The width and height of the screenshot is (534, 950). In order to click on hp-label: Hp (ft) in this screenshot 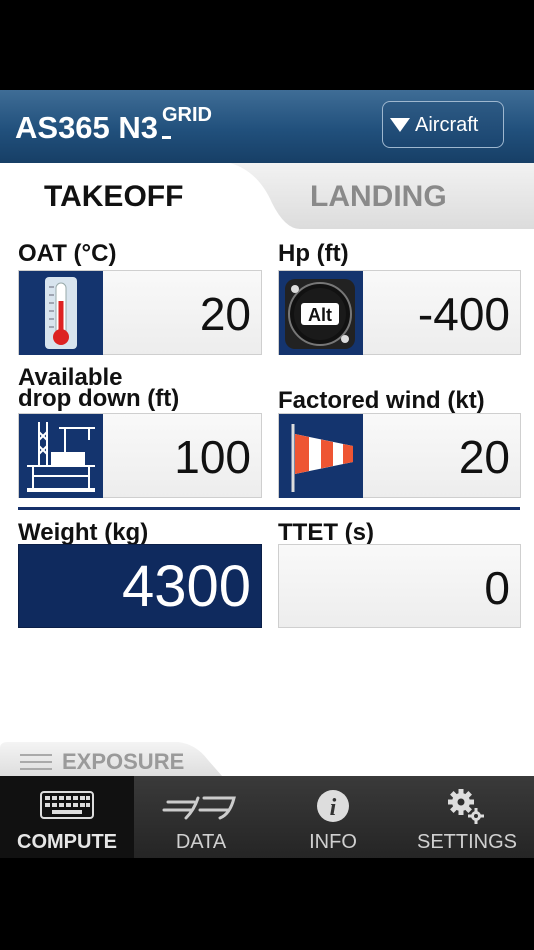, I will do `click(313, 253)`.